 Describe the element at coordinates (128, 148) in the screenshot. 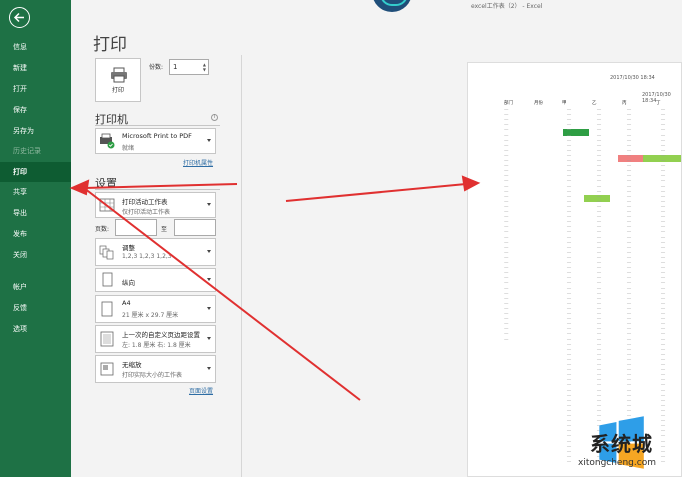

I see `printer-status: 就绪` at that location.